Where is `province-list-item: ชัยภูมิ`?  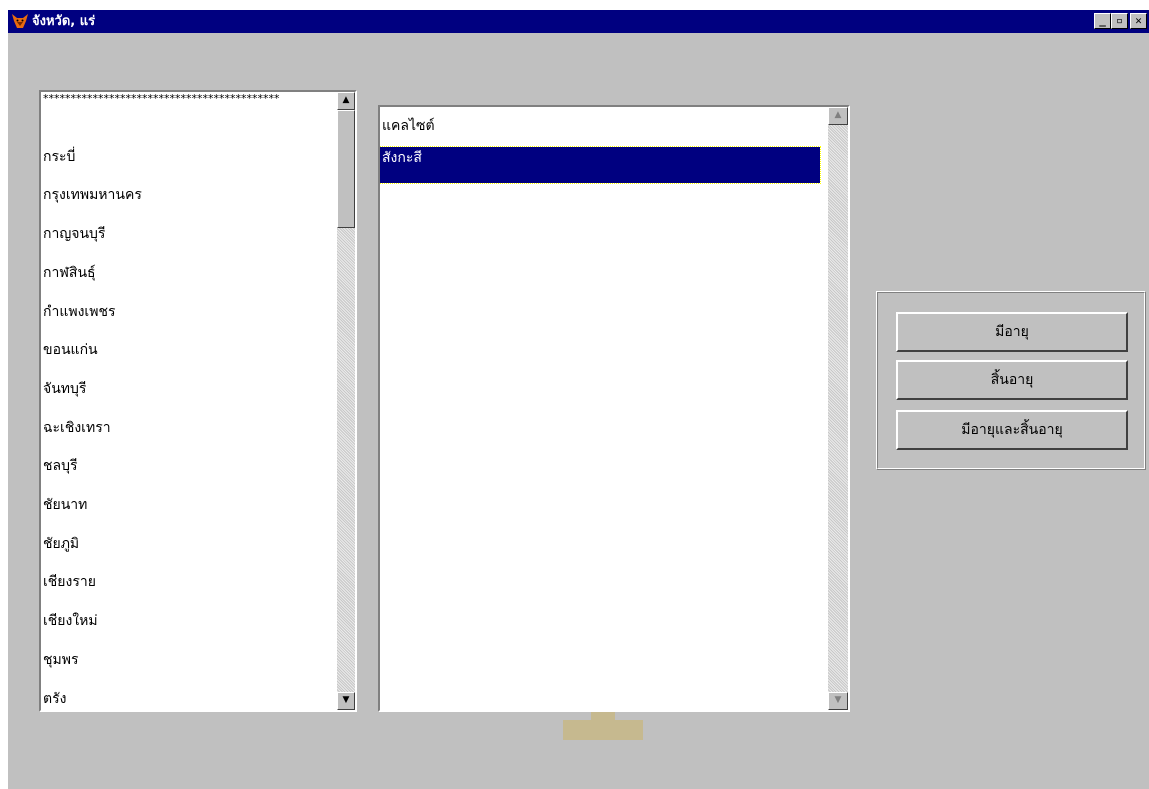
province-list-item: ชัยภูมิ is located at coordinates (60, 544).